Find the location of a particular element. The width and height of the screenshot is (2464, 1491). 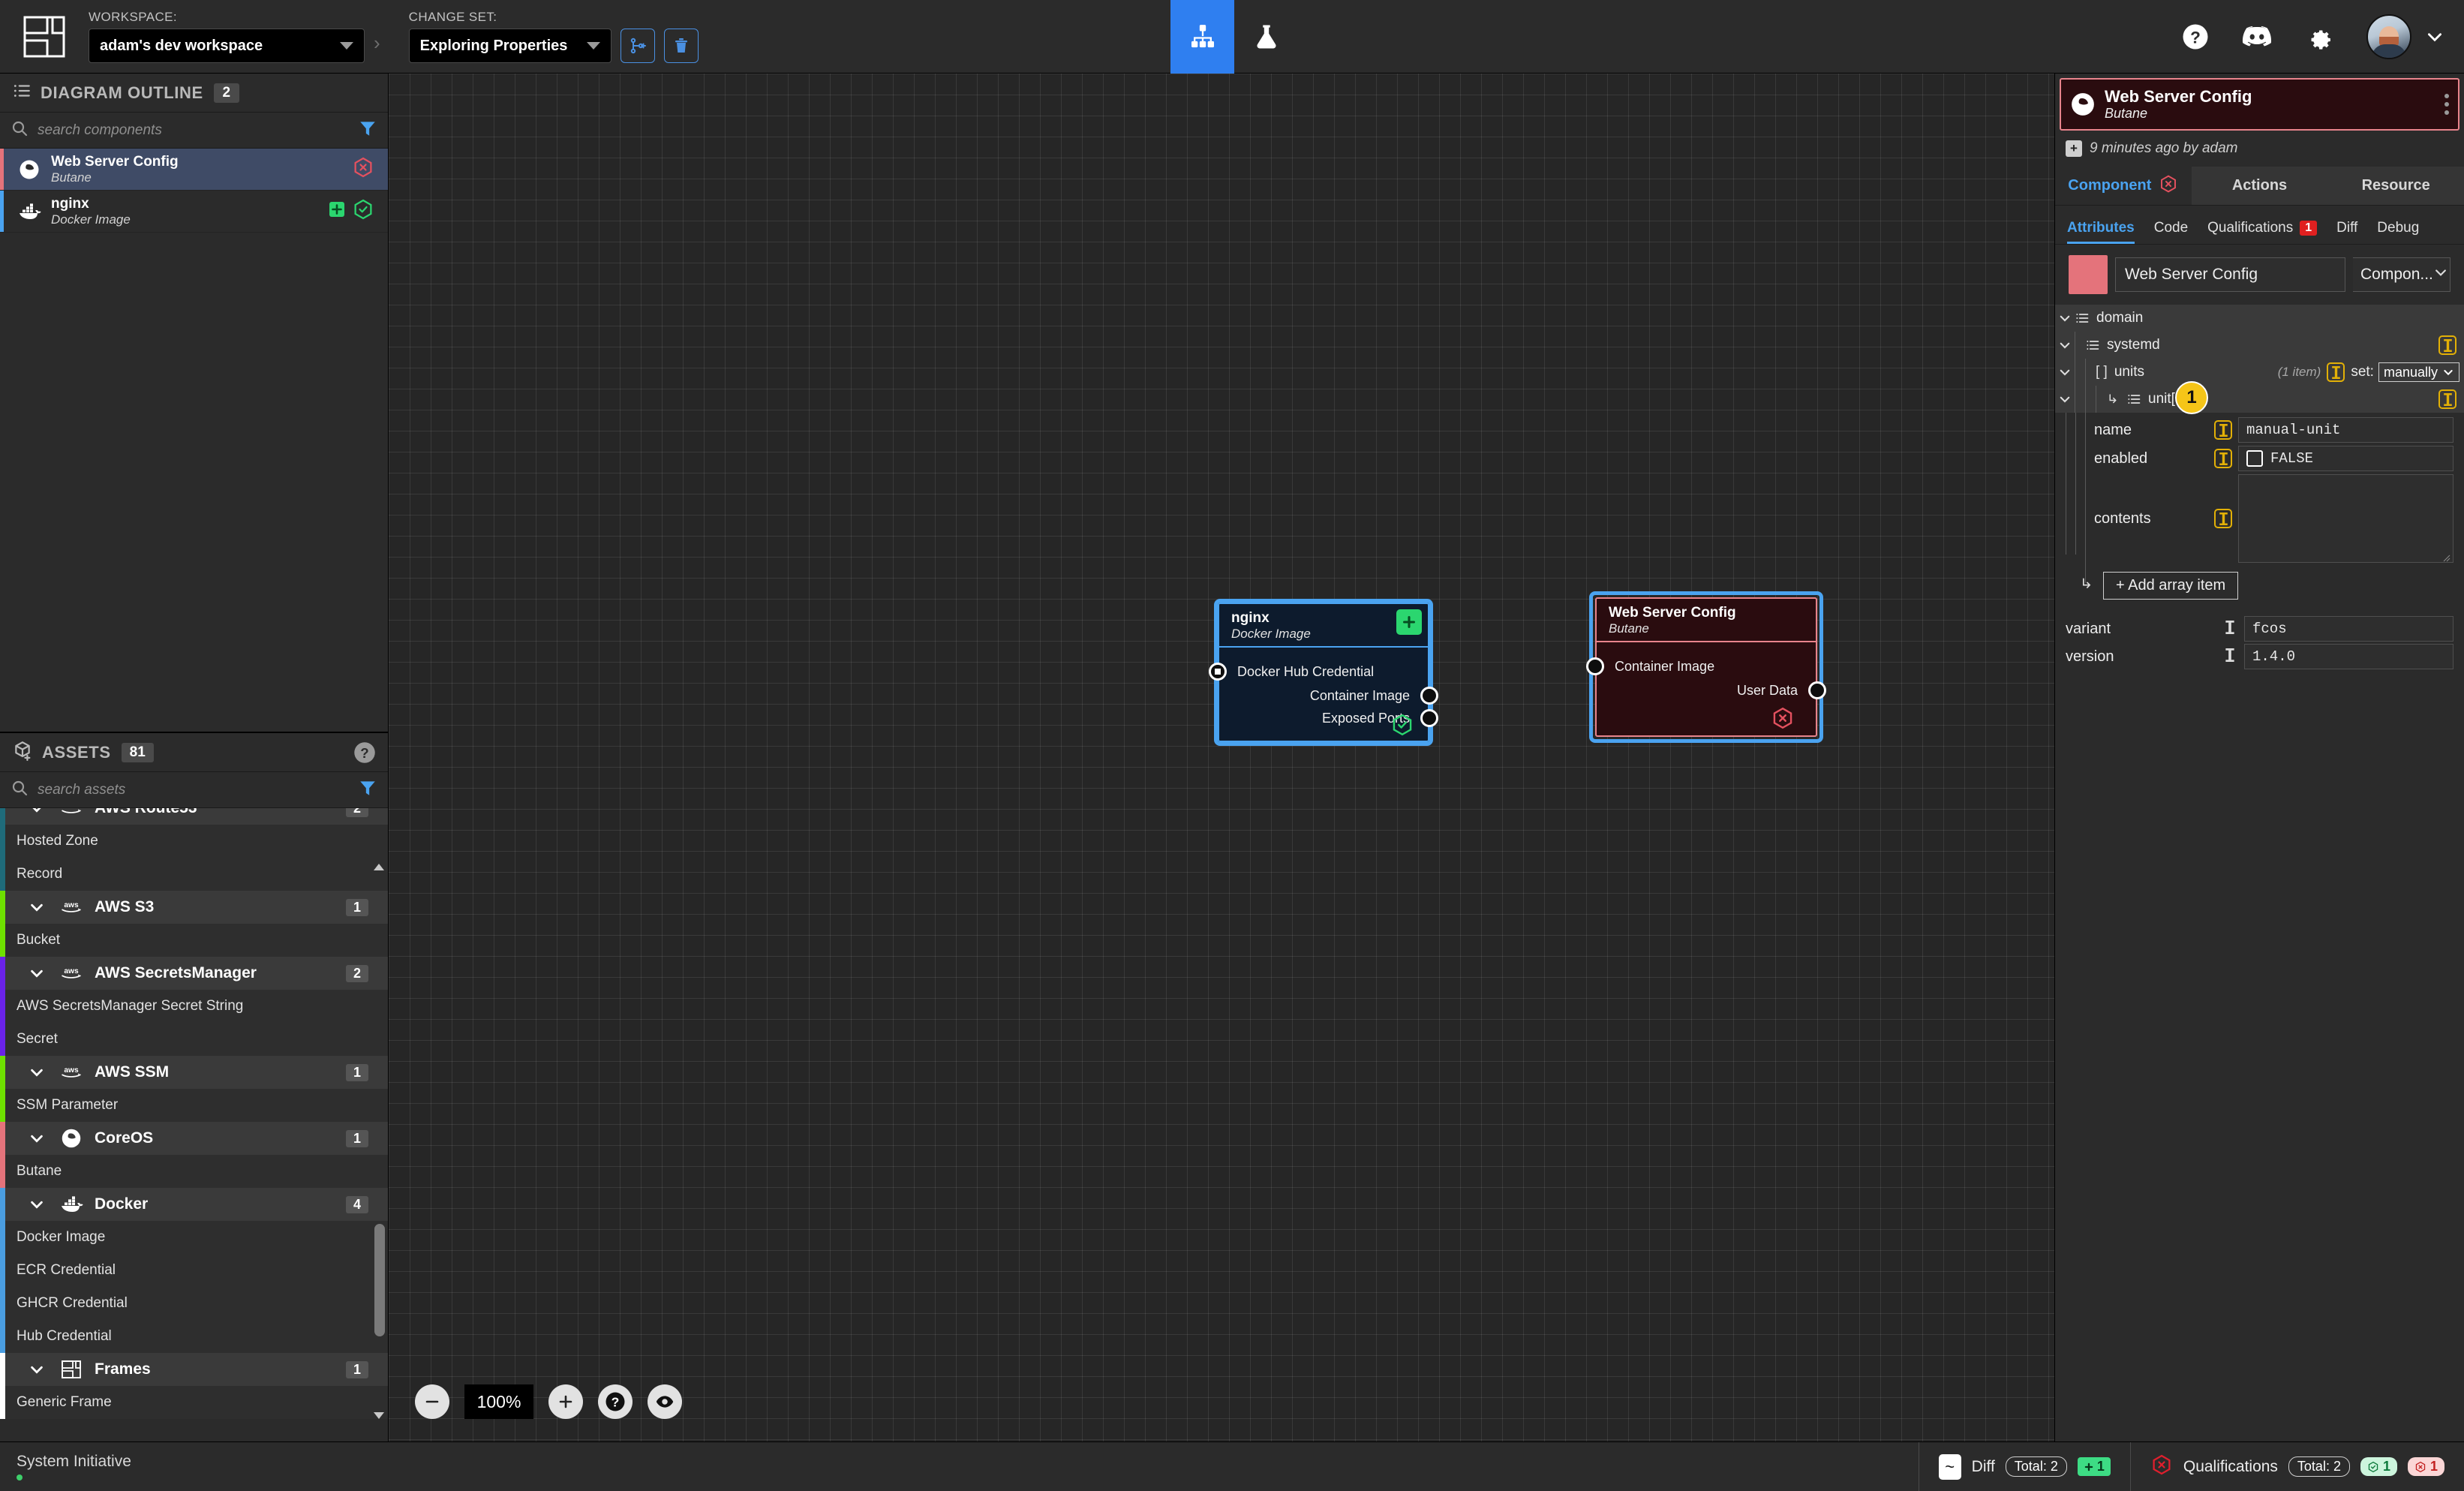

visibility-eye-icon is located at coordinates (665, 1401).